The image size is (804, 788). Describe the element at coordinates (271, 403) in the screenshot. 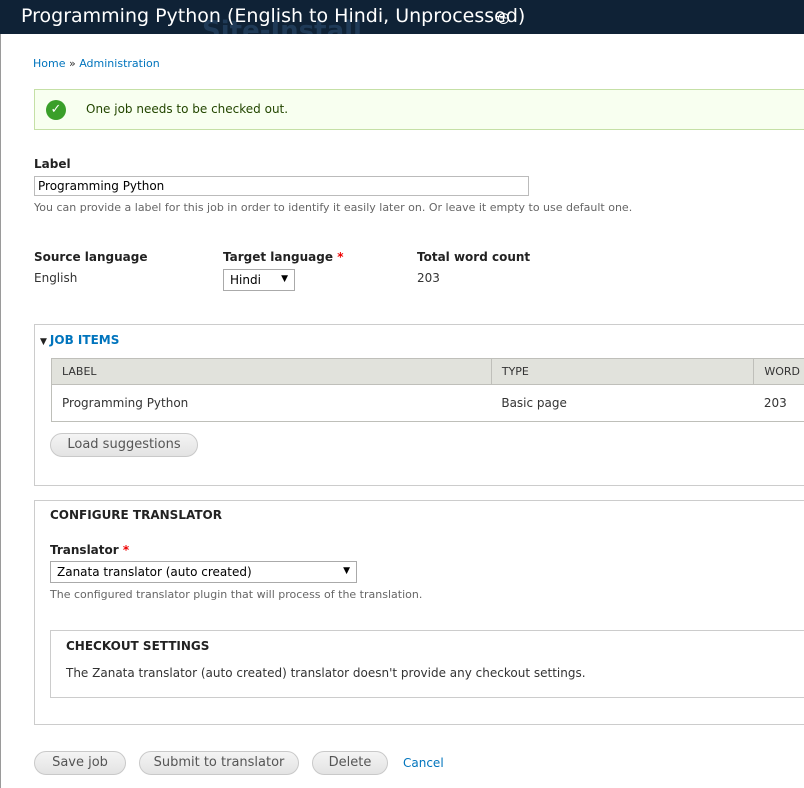

I see `job-item-label: Programming Python` at that location.